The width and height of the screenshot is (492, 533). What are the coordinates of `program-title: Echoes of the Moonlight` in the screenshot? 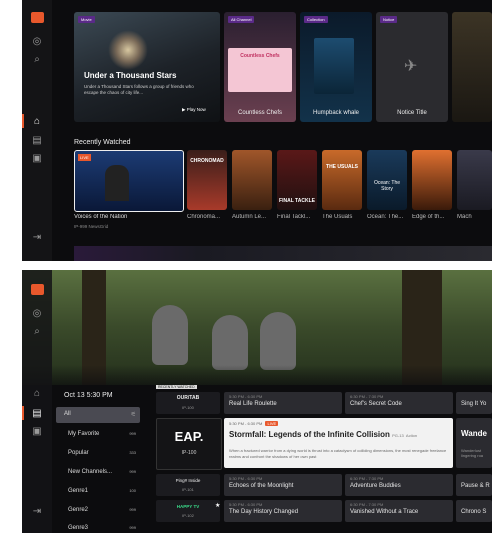 It's located at (261, 486).